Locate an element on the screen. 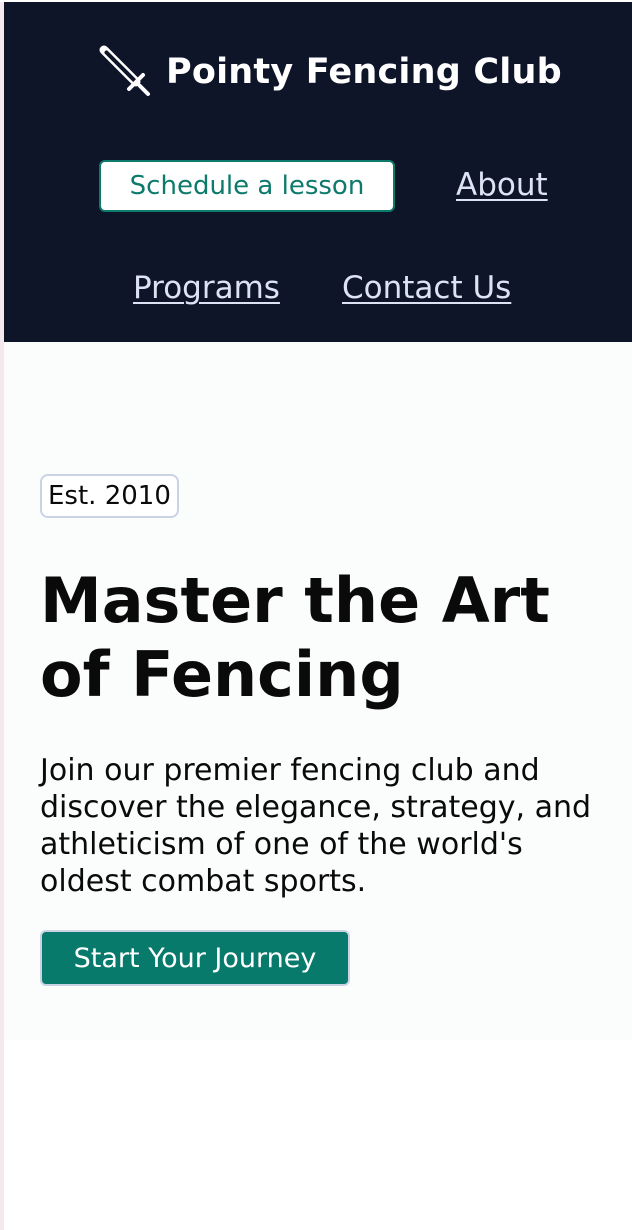  nav-link-contact-us: Contact Us is located at coordinates (426, 288).